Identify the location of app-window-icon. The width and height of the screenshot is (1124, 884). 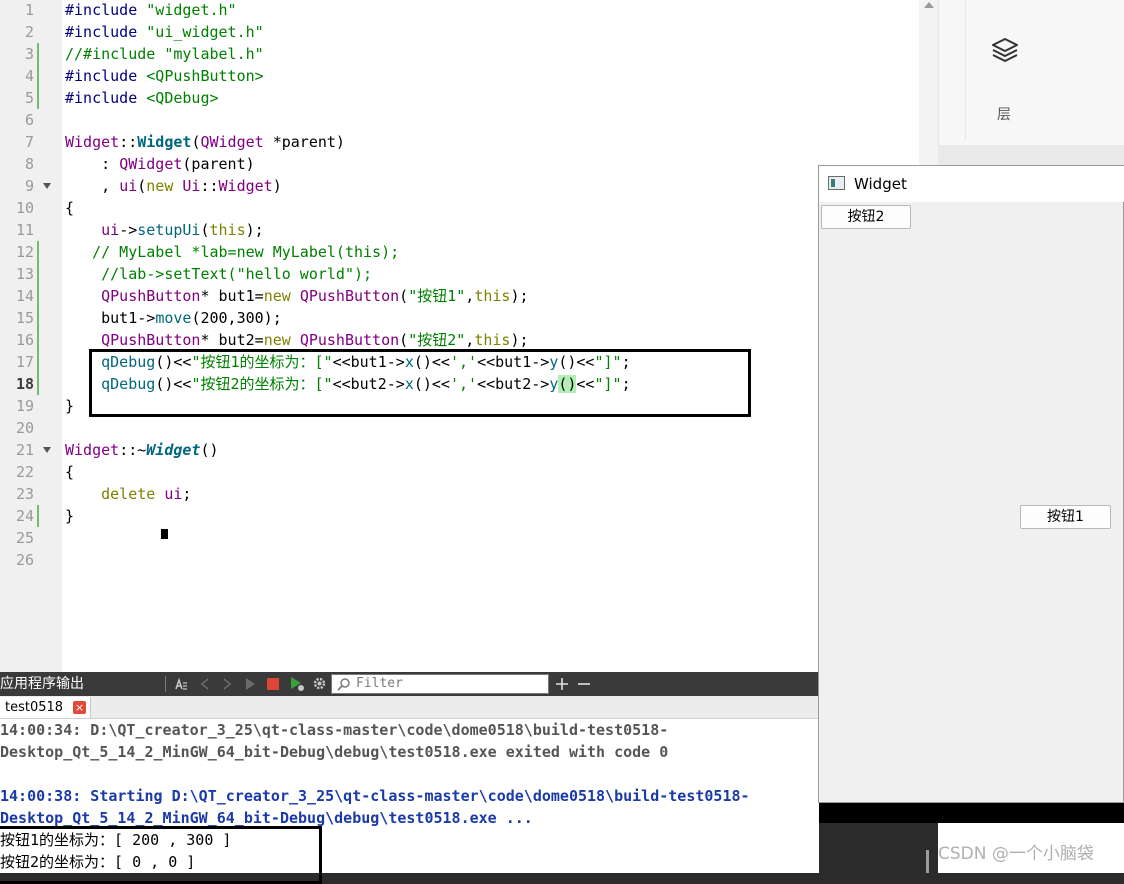
(836, 183).